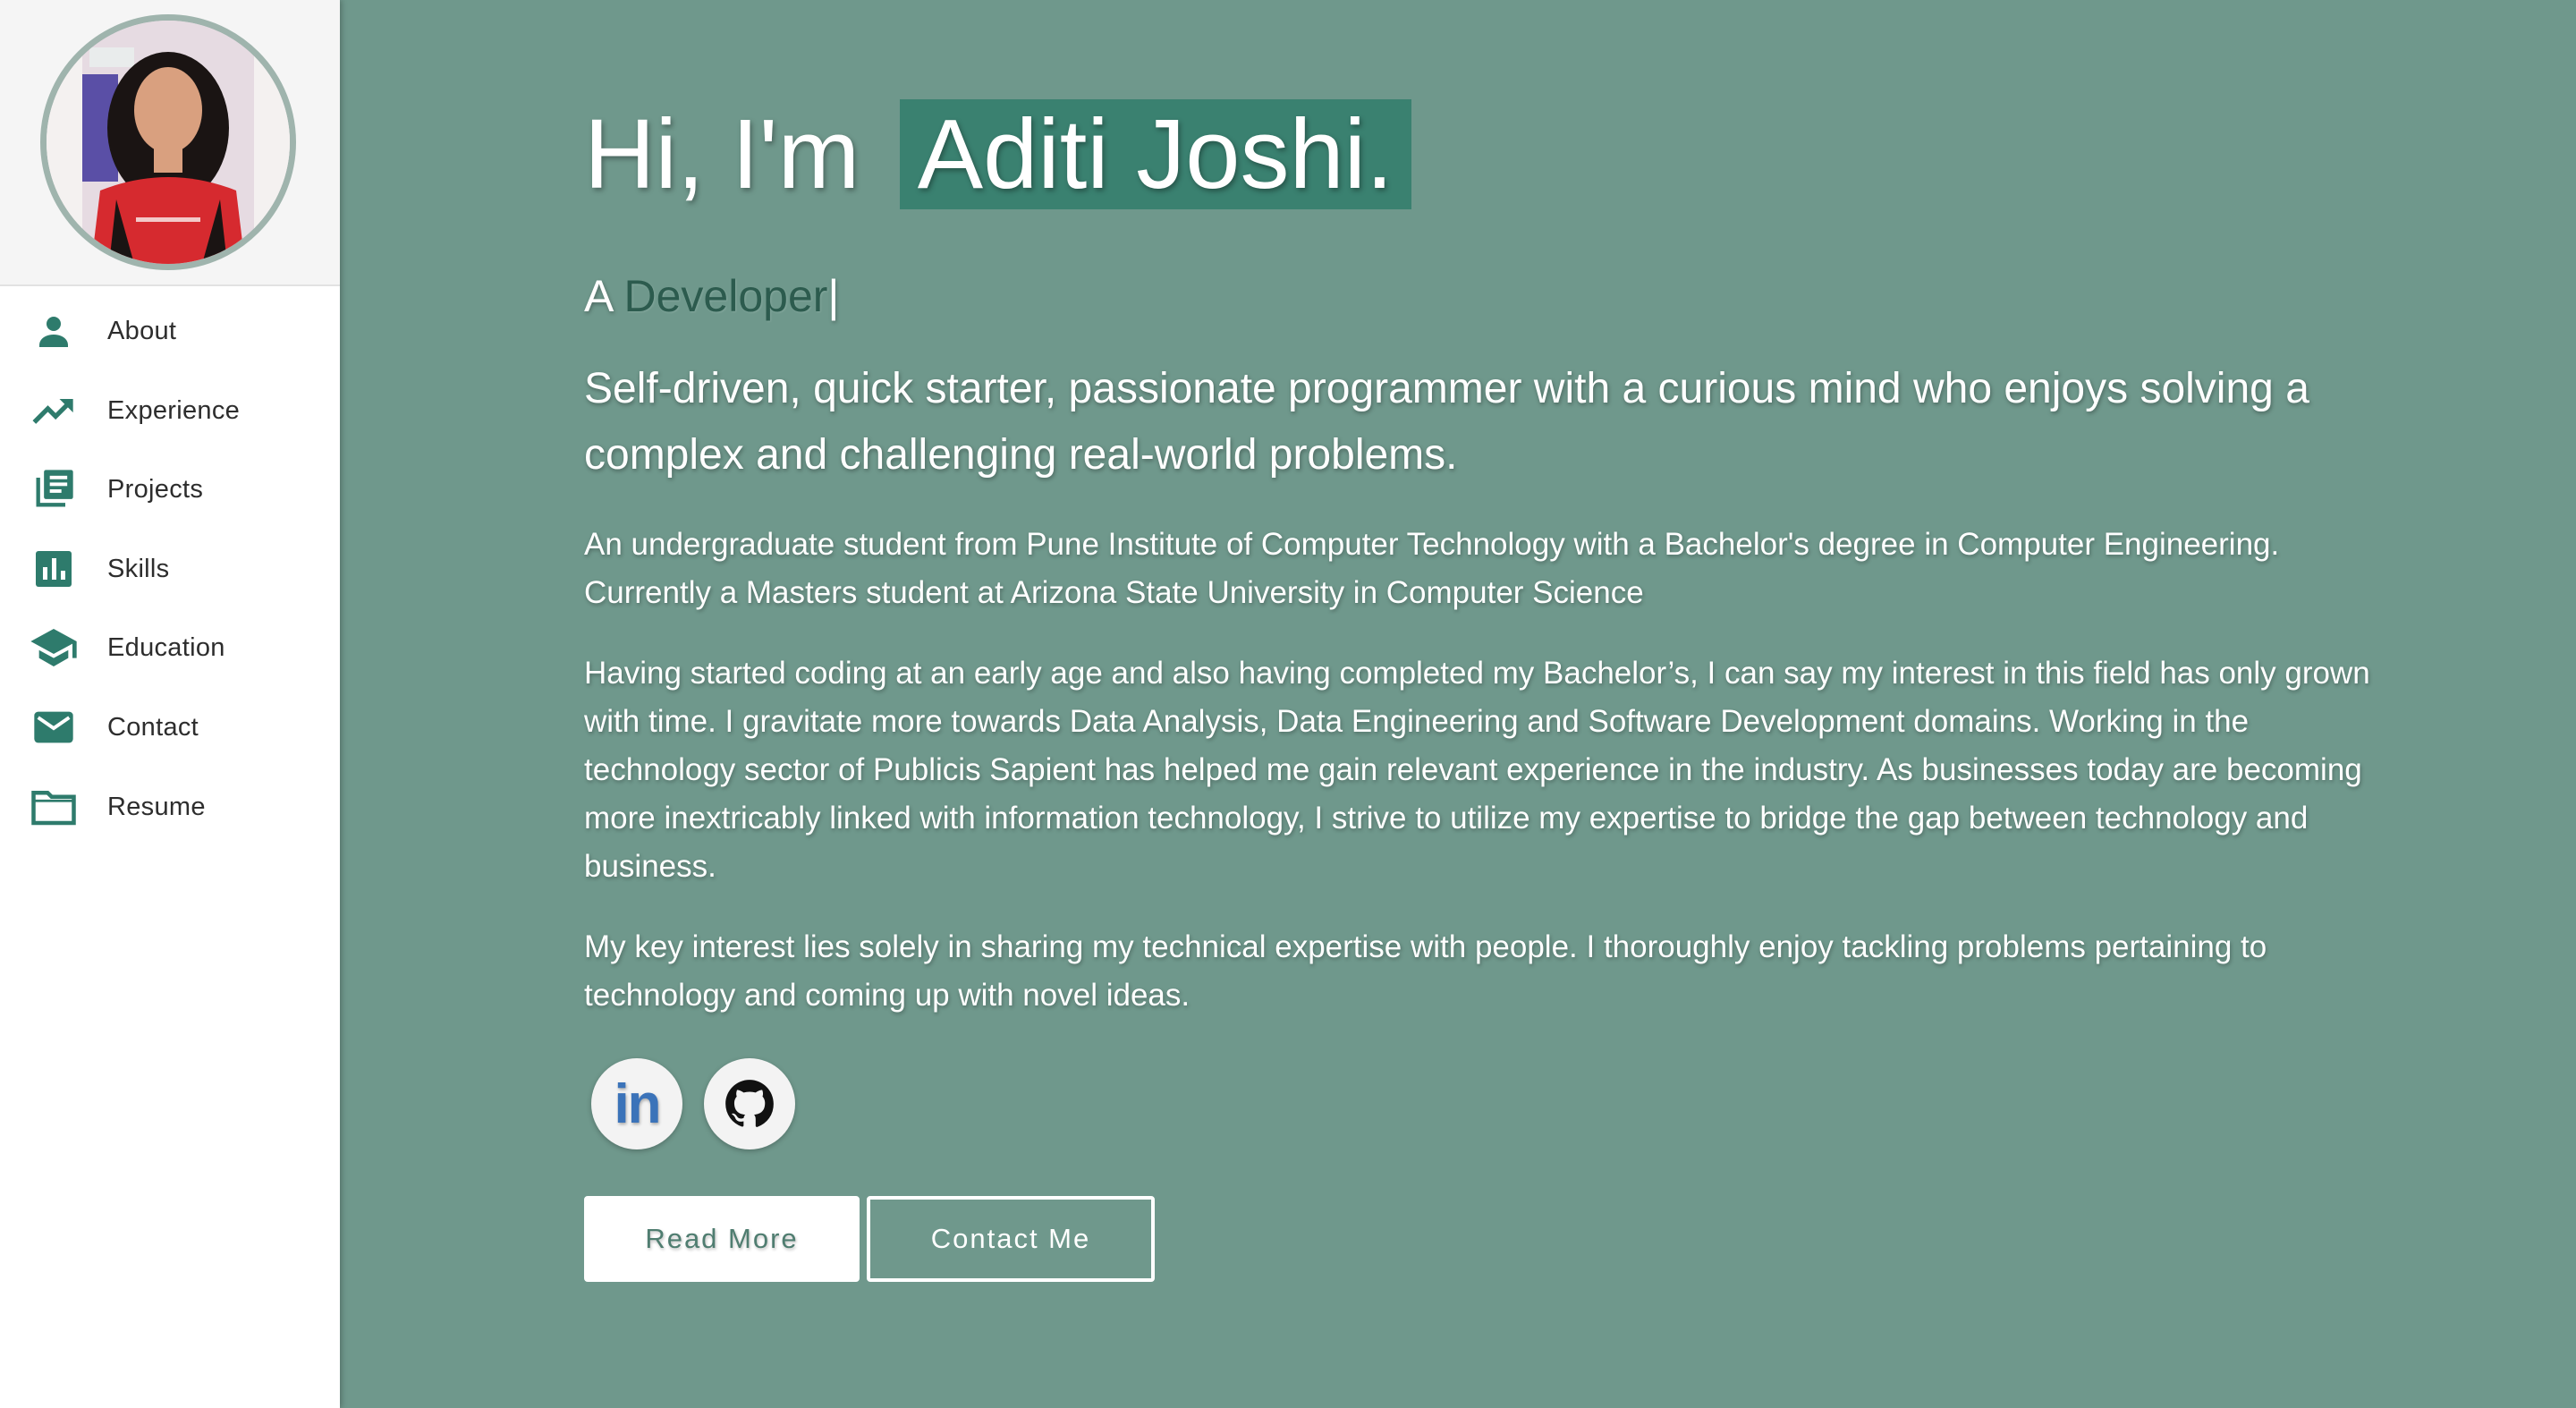 The image size is (2576, 1408). Describe the element at coordinates (174, 410) in the screenshot. I see `sidebar-item-label: Experience` at that location.